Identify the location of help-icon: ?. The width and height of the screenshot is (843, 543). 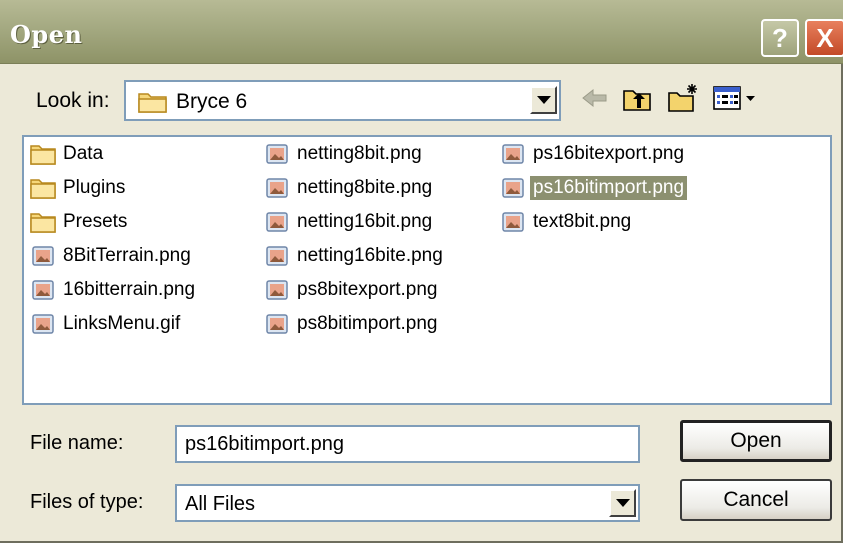
(780, 37).